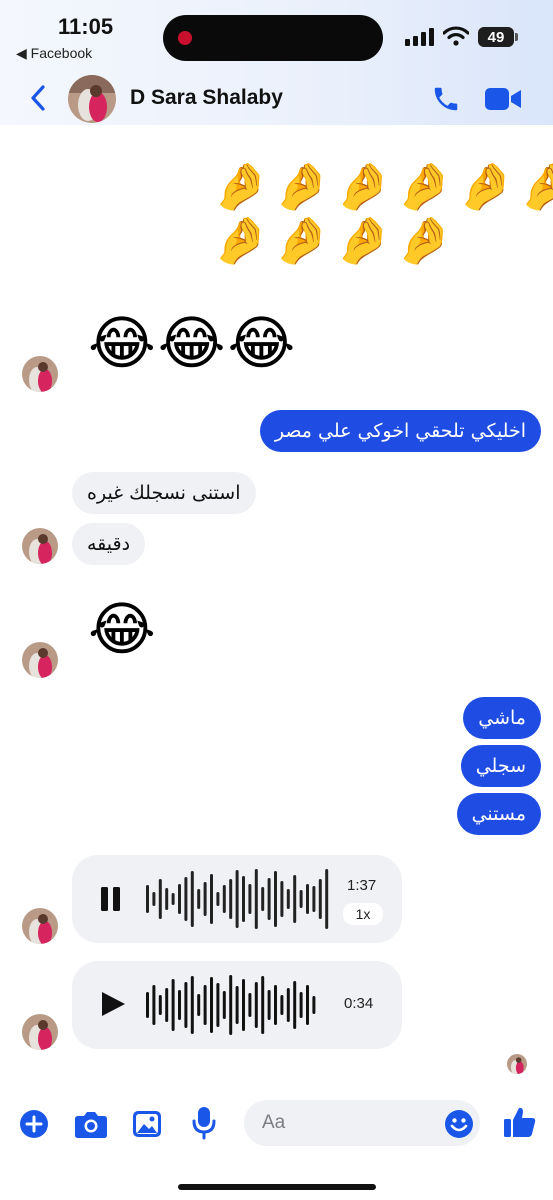 This screenshot has height=1200, width=553. I want to click on play-icon, so click(113, 1004).